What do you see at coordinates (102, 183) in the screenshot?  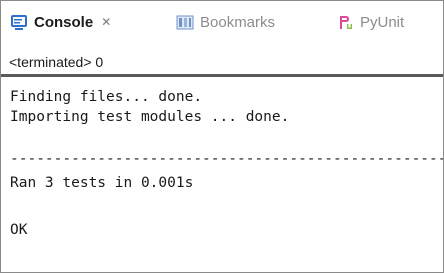 I see `console-line: Ran 3 tests in 0.001s` at bounding box center [102, 183].